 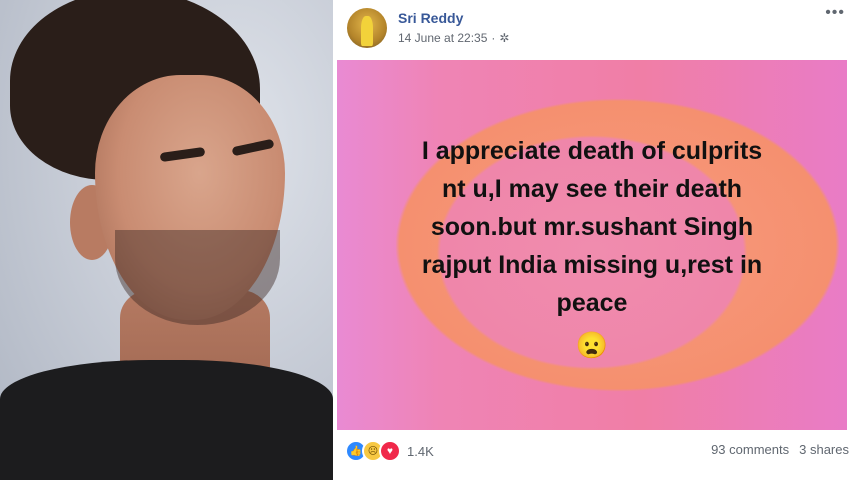 I want to click on post-stats: 93 comments 3 shares, so click(x=780, y=449).